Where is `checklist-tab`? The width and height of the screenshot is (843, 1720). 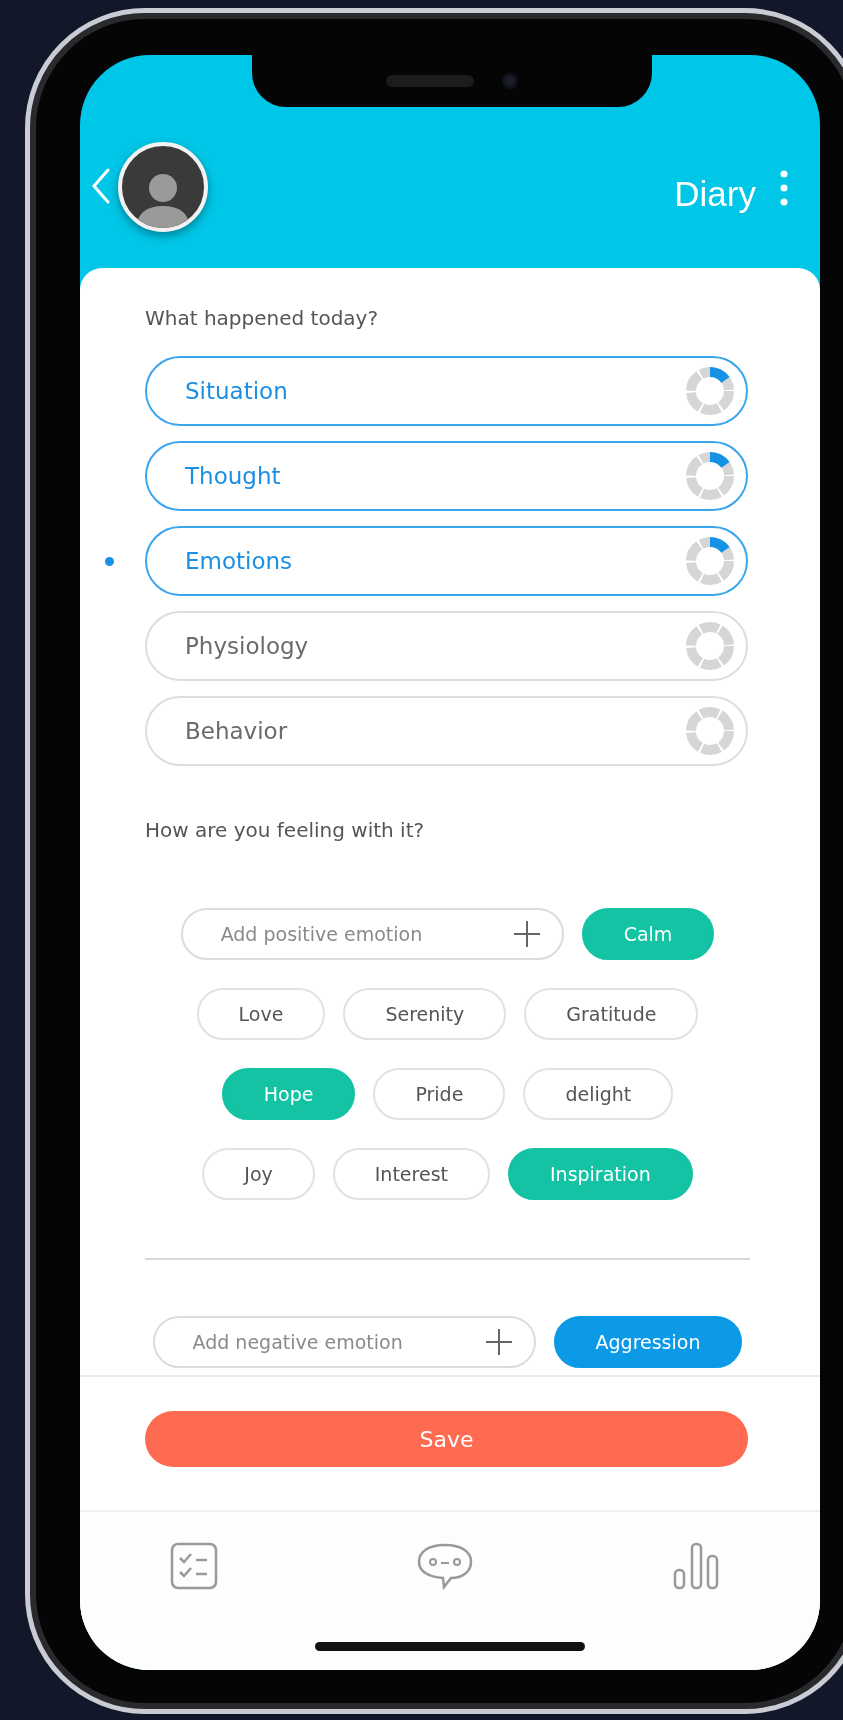 checklist-tab is located at coordinates (194, 1566).